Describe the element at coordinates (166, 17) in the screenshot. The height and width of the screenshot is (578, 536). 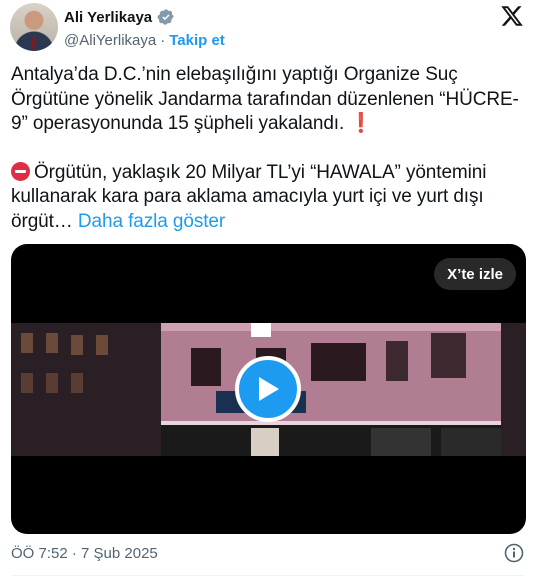
I see `verified-badge-icon` at that location.